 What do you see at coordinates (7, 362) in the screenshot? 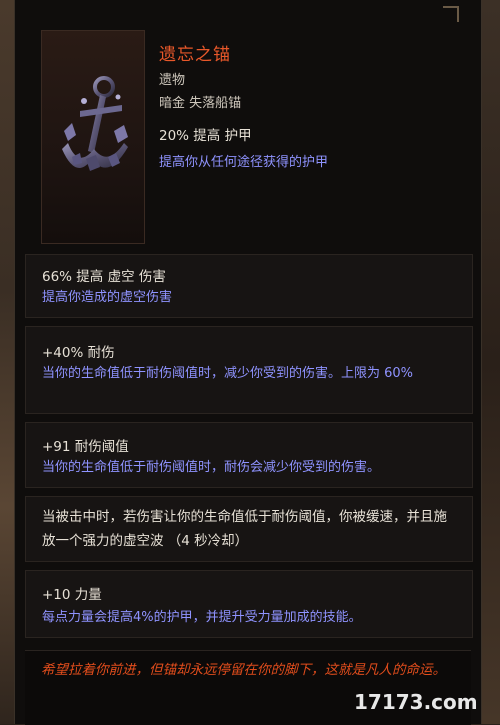
I see `background-left` at bounding box center [7, 362].